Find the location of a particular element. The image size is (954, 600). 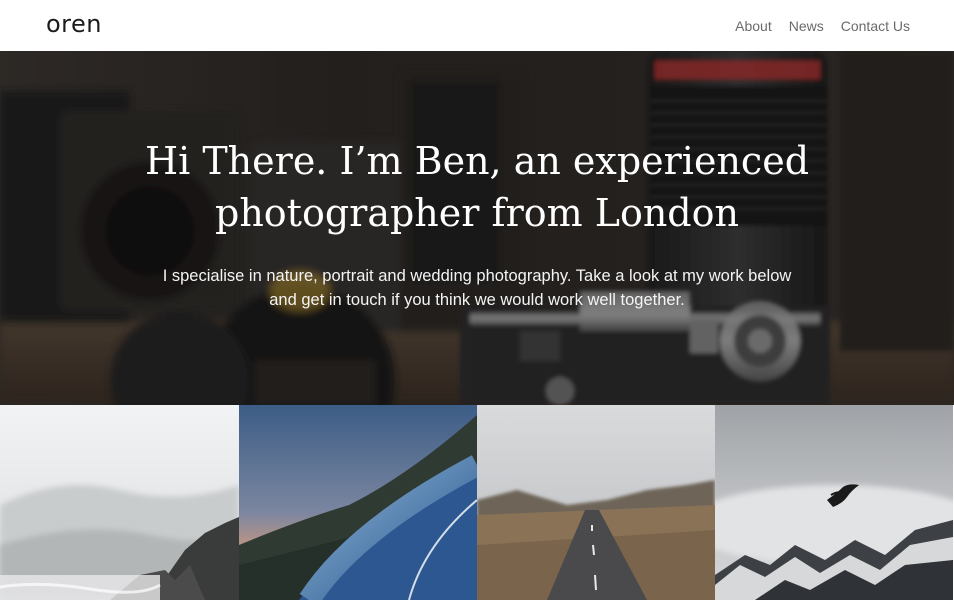

bird-over-snowy-mountains-photo is located at coordinates (834, 502).